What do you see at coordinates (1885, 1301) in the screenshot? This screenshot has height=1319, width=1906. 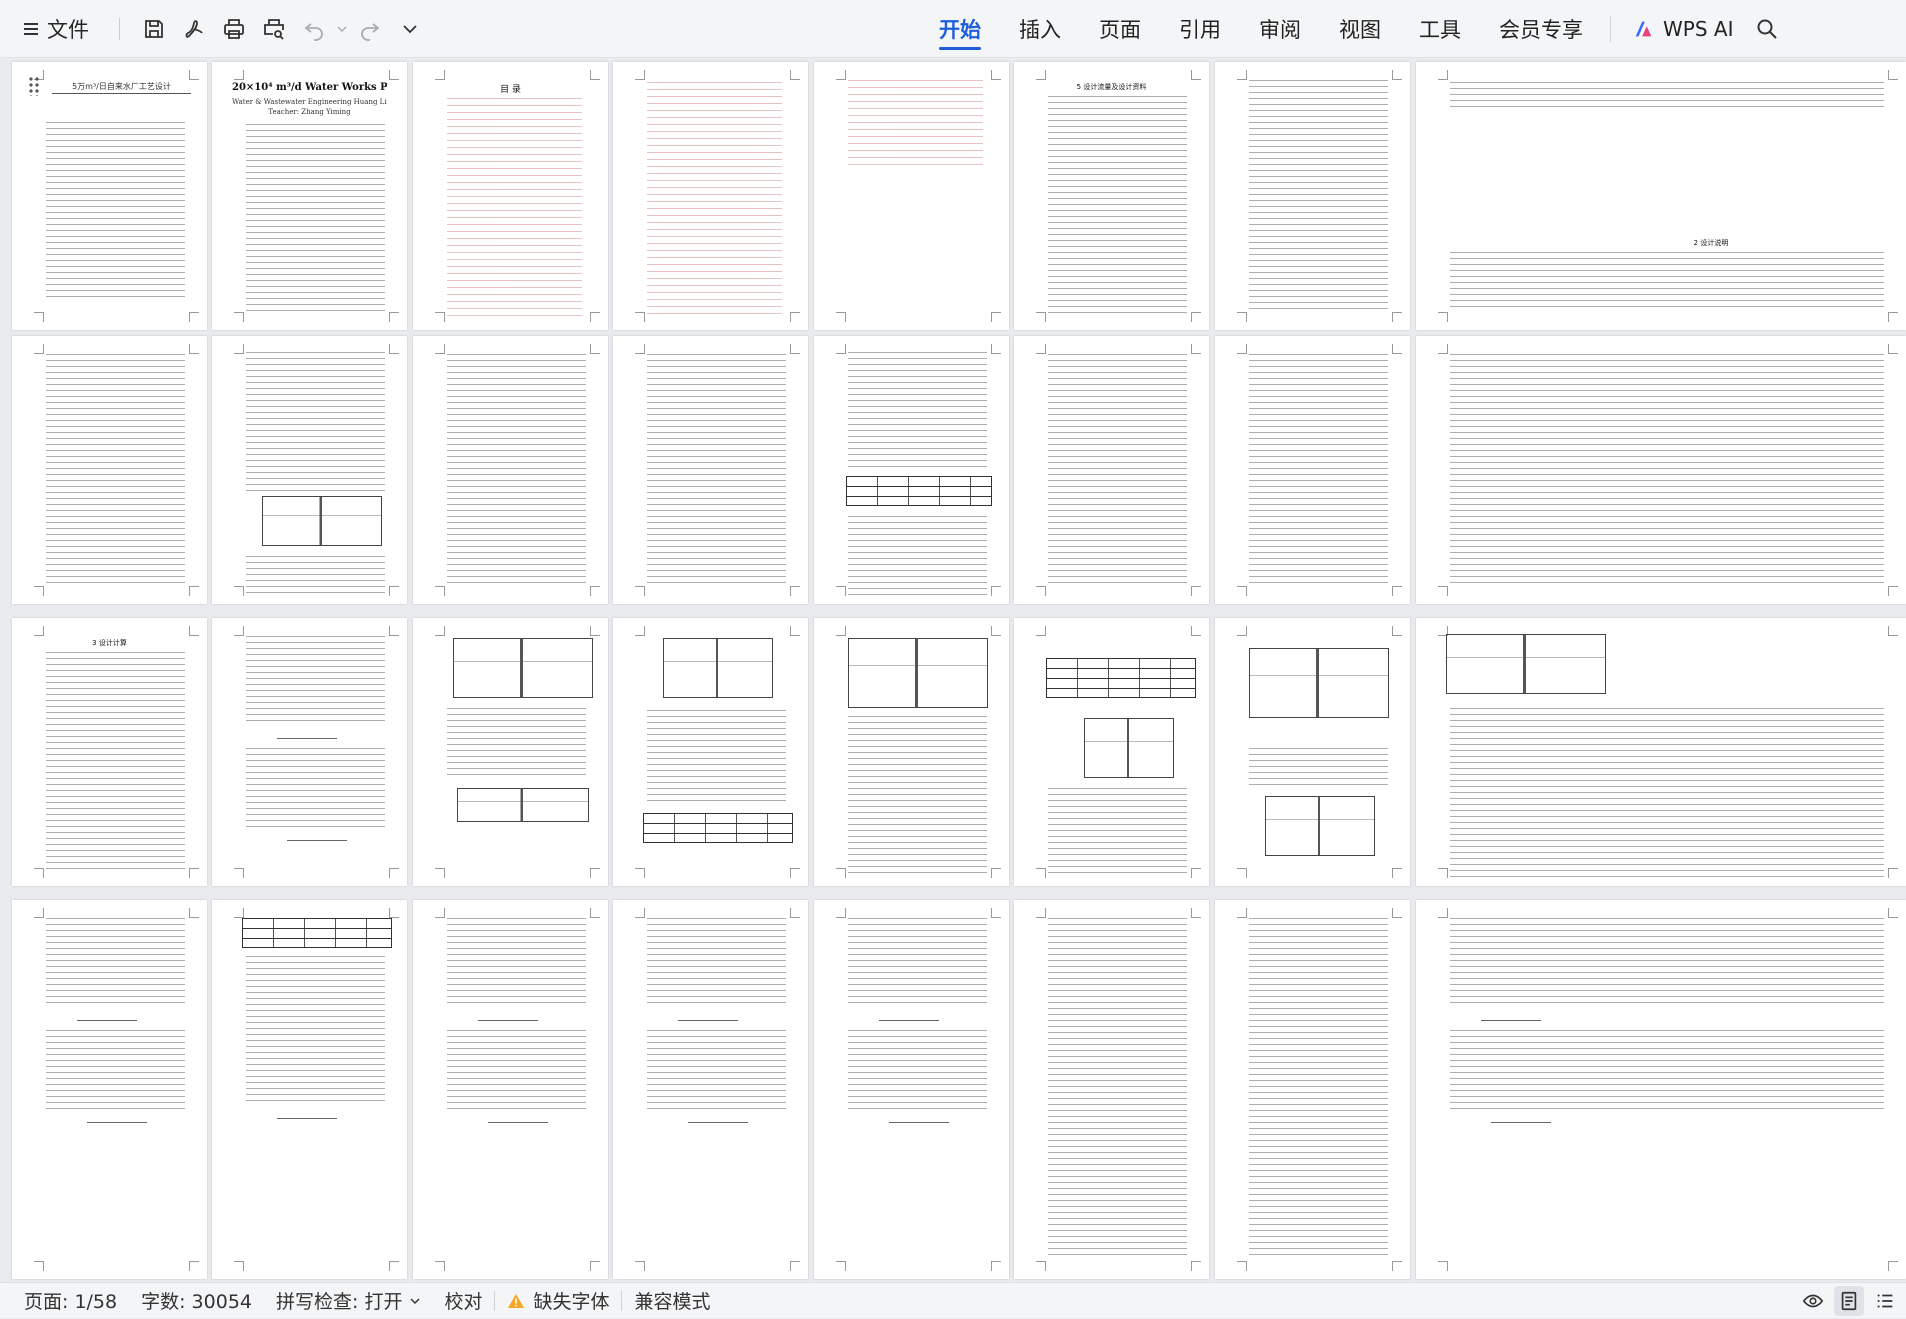 I see `outline-view-icon` at bounding box center [1885, 1301].